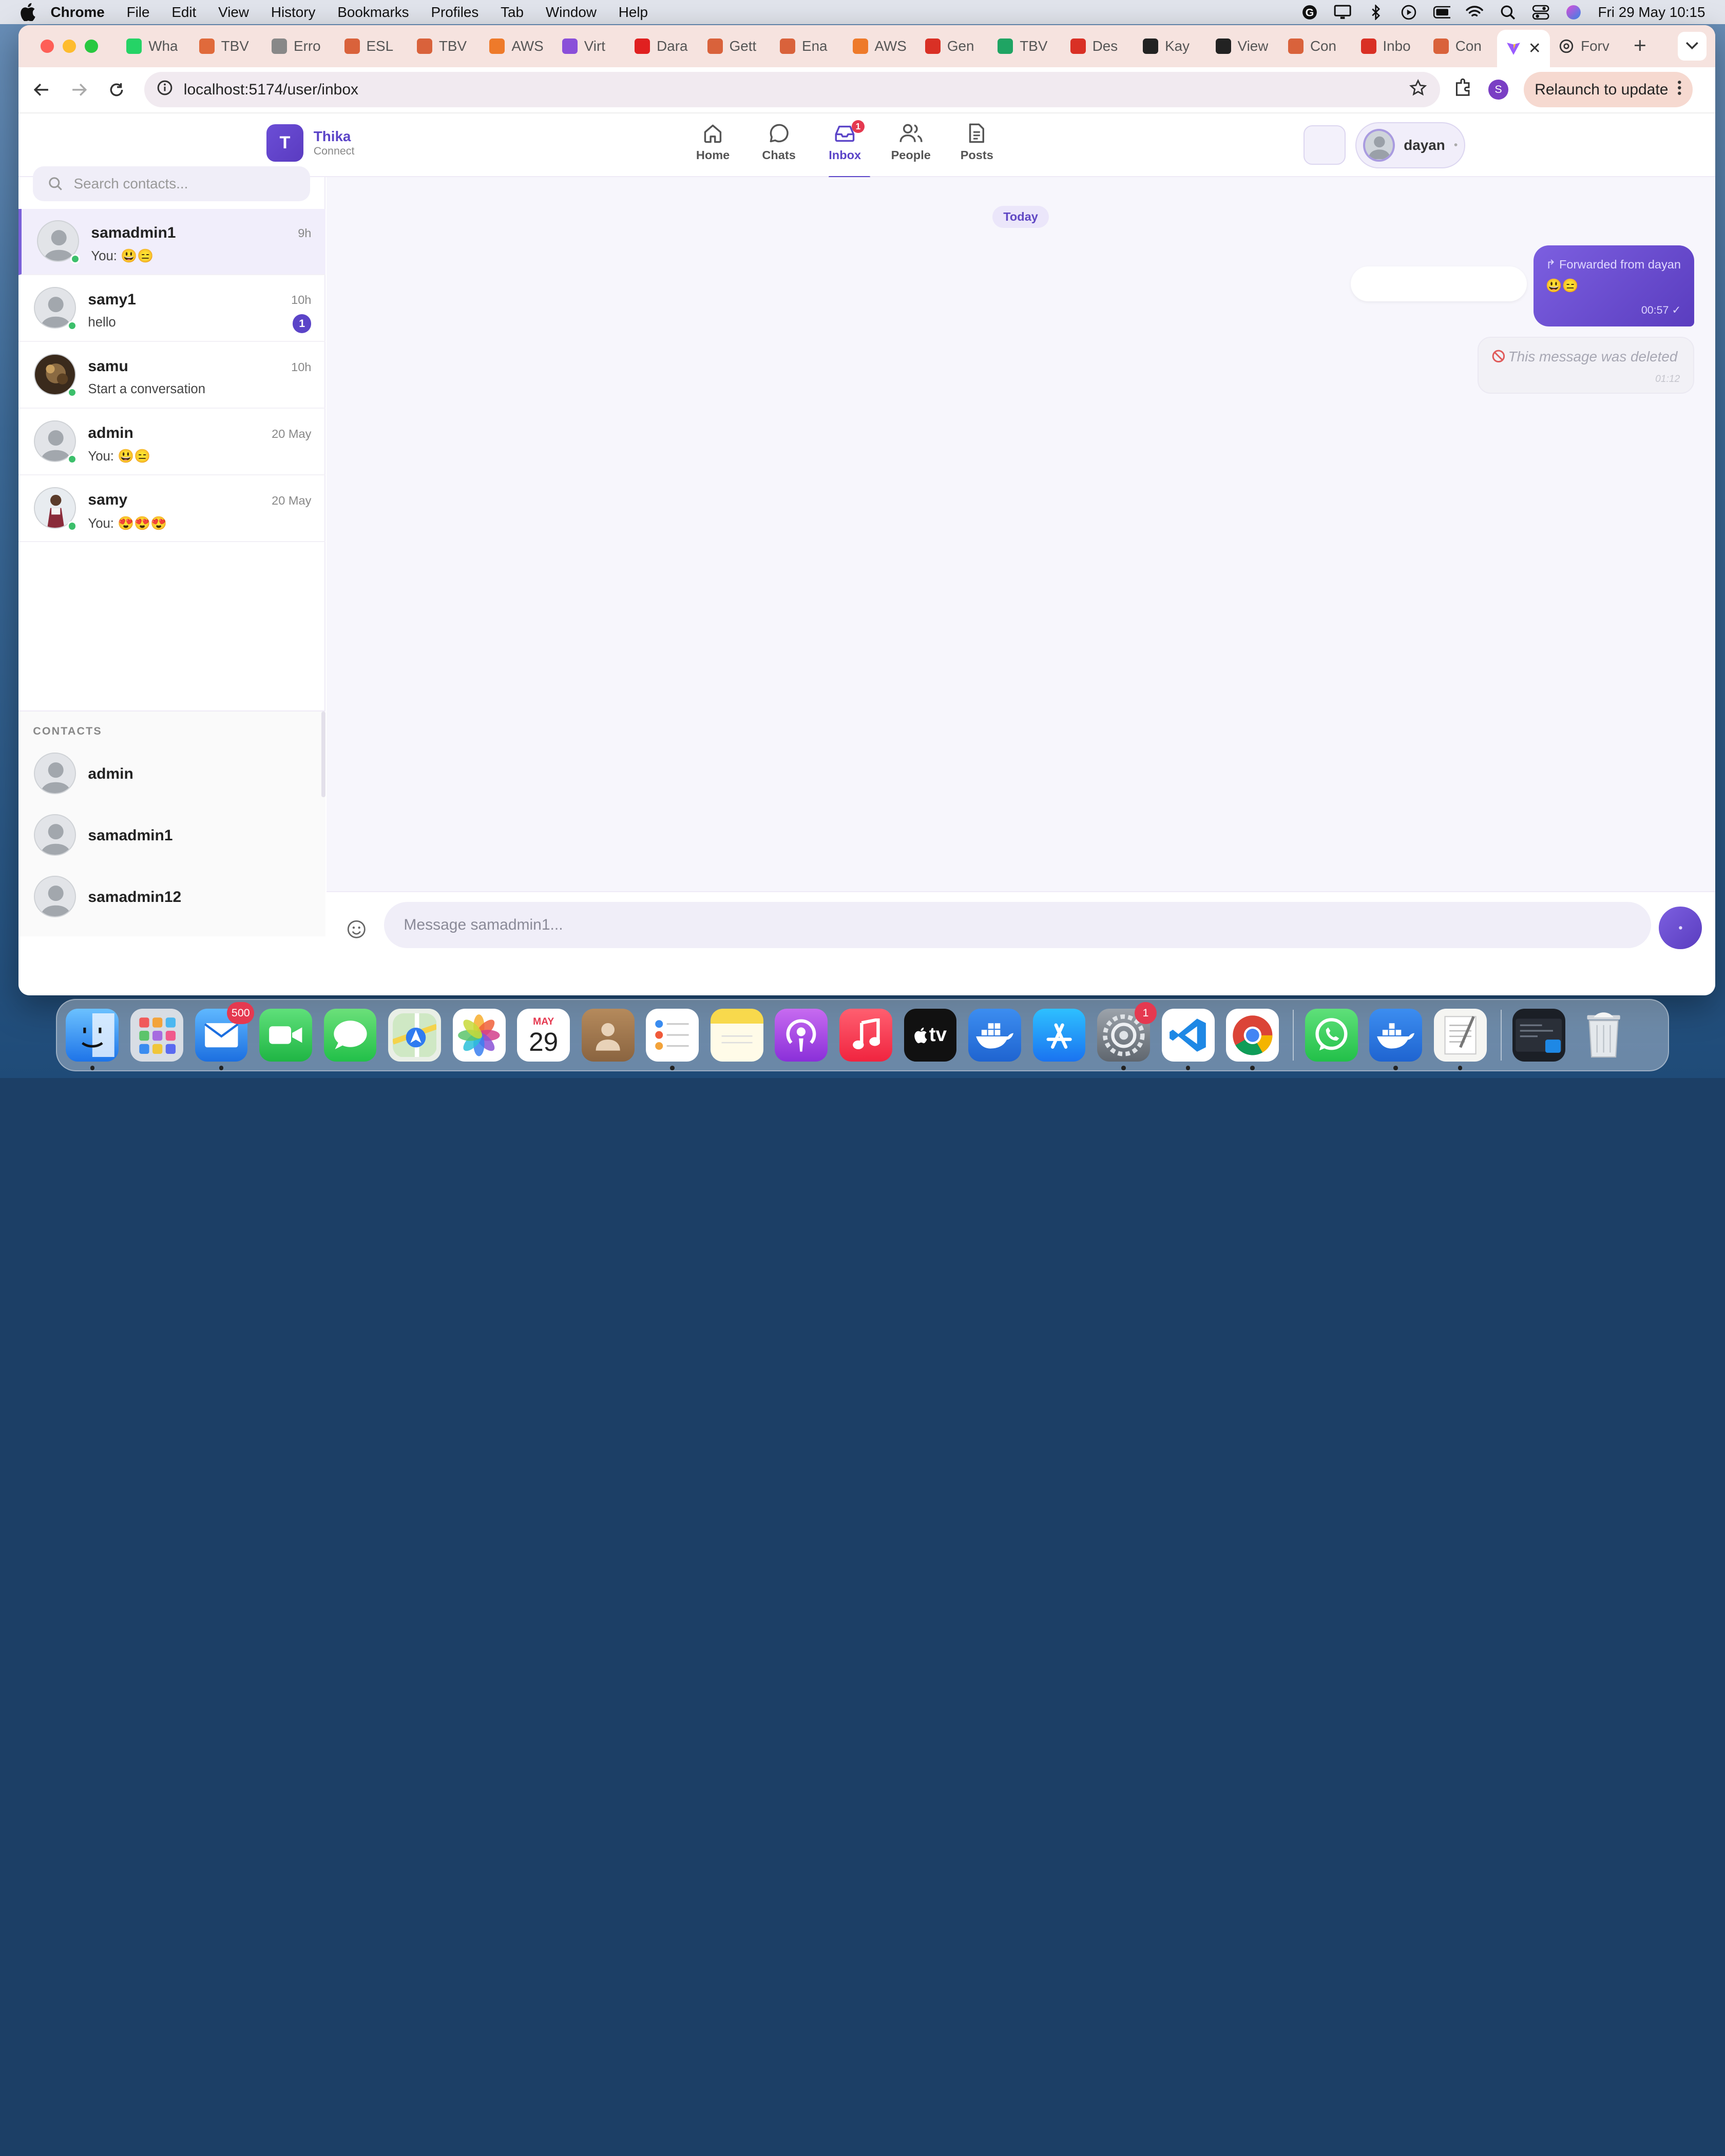  Describe the element at coordinates (1640, 46) in the screenshot. I see `new-tab-button: +` at that location.